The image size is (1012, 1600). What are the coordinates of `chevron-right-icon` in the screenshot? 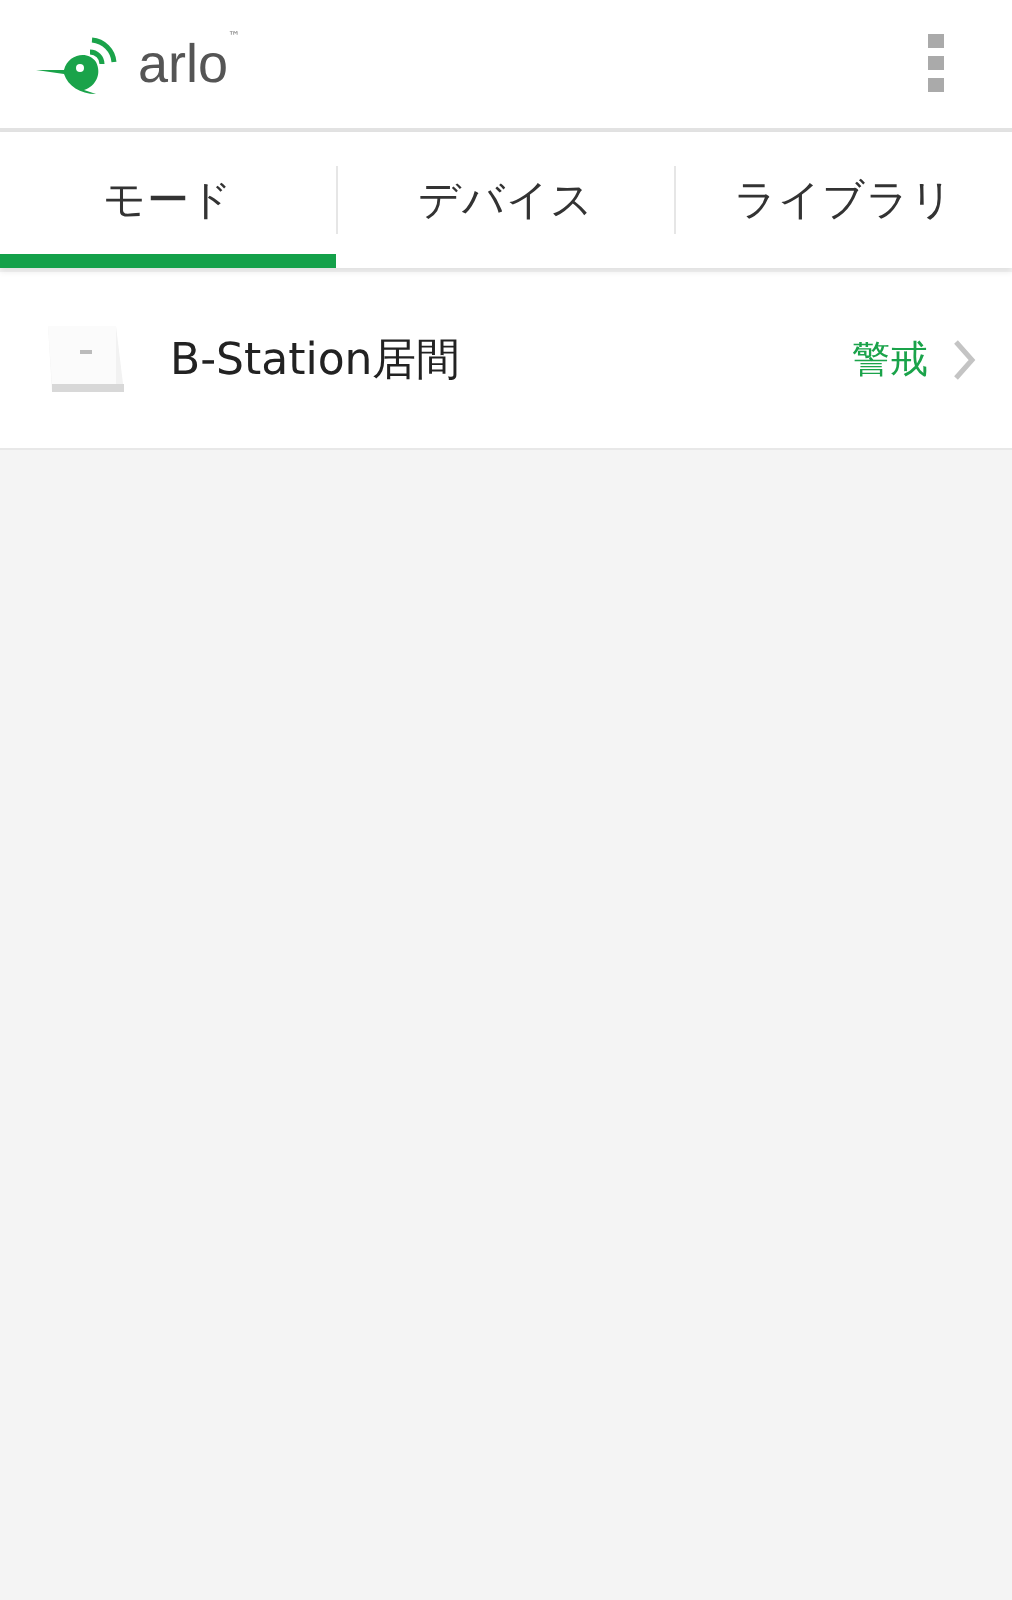 It's located at (964, 360).